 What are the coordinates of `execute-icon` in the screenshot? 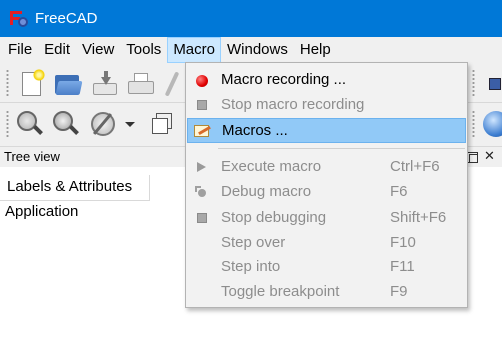 It's located at (201, 167).